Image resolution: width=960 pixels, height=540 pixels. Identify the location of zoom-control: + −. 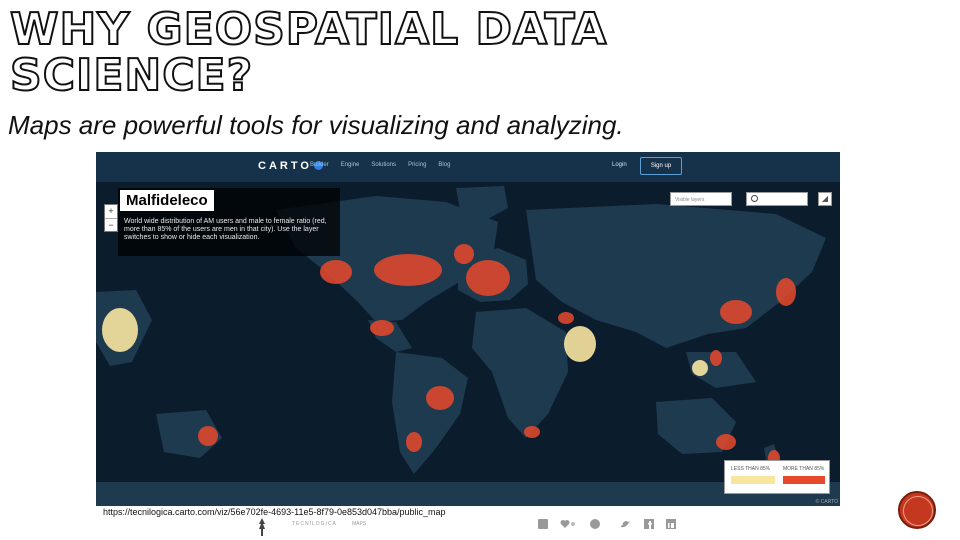
(111, 218).